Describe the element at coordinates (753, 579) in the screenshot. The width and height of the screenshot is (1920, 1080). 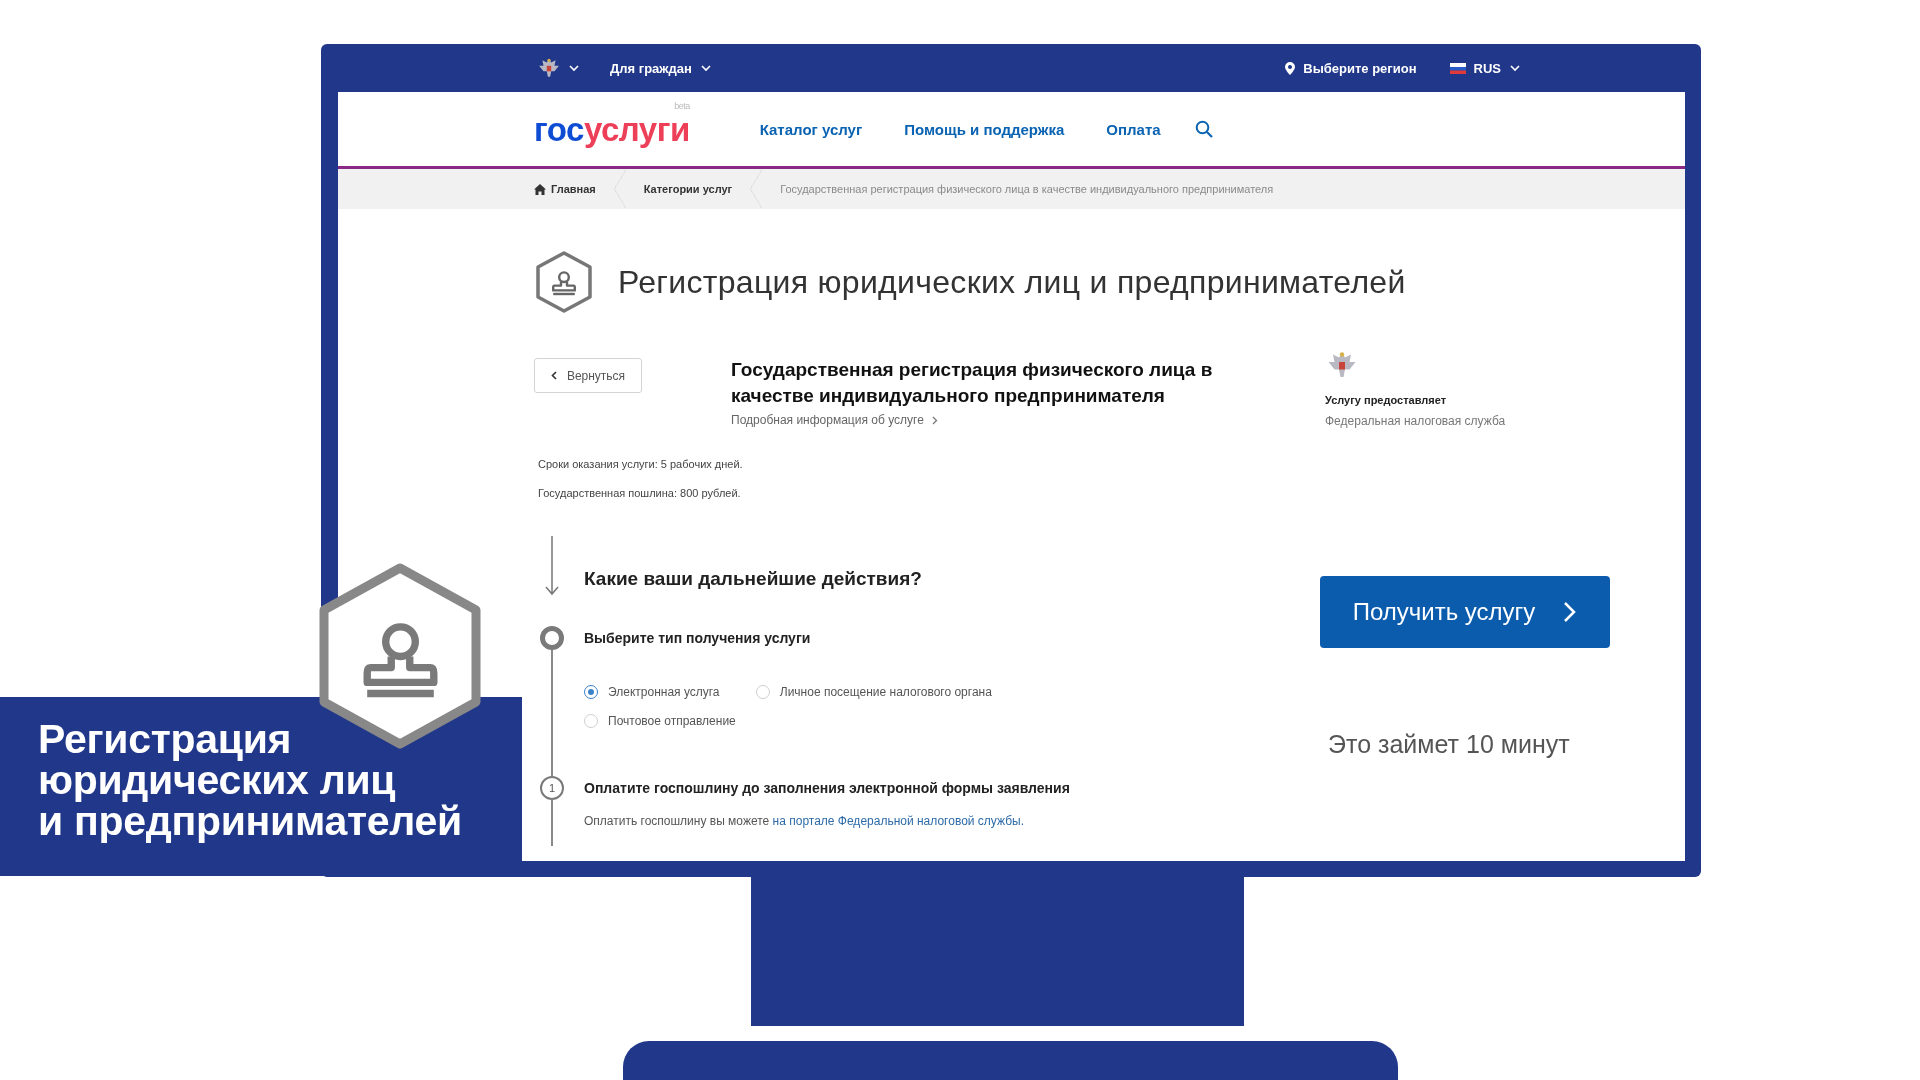
I see `question-heading: Какие ваши дальнейшие действия?` at that location.